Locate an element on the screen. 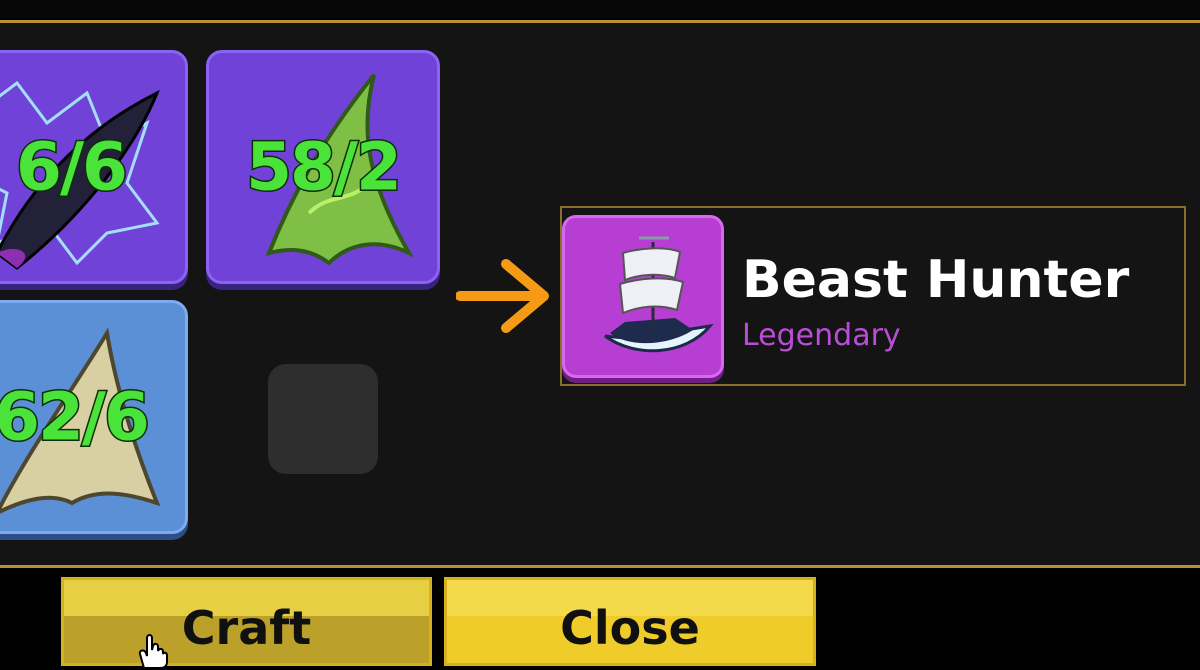 Image resolution: width=1200 pixels, height=670 pixels. craft-button: Craft is located at coordinates (246, 621).